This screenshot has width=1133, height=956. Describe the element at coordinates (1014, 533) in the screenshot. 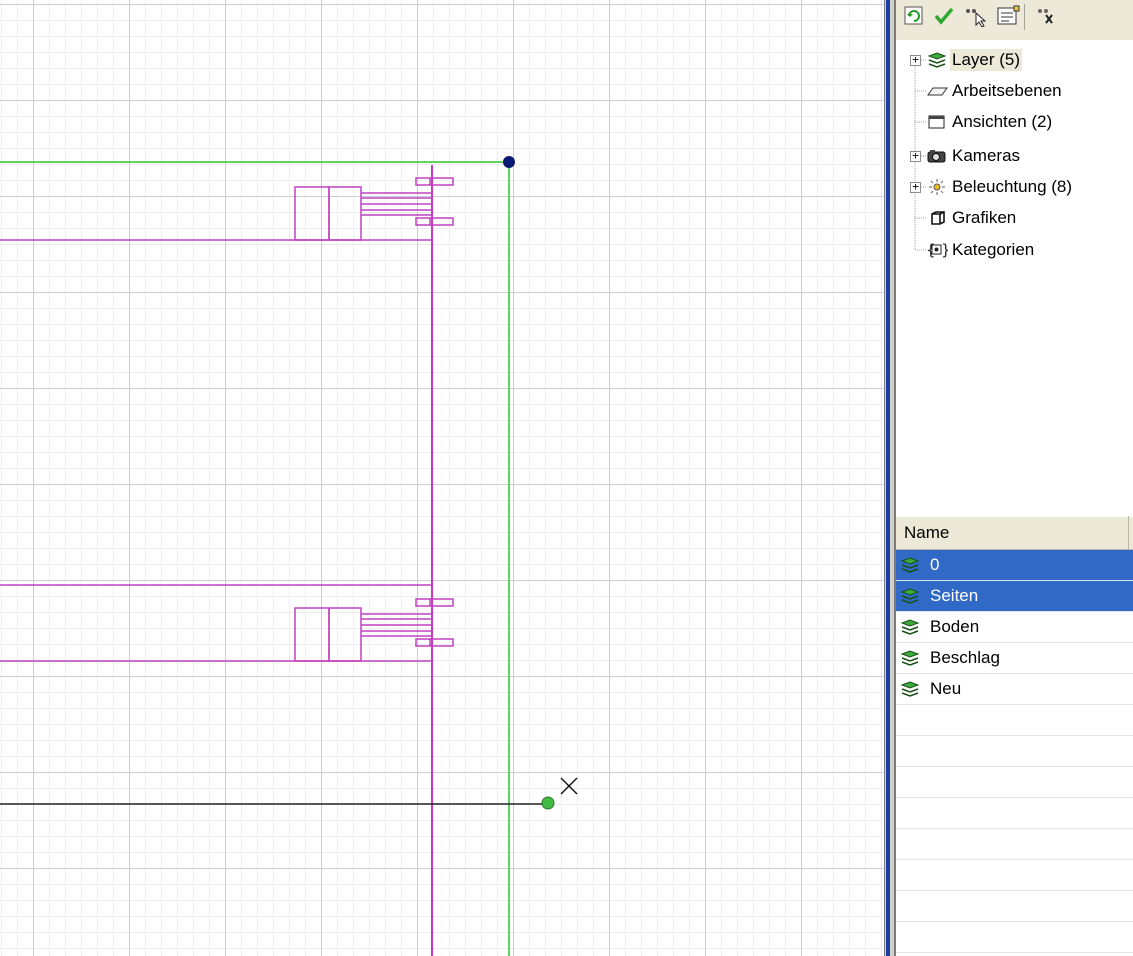

I see `column-header-name: Name` at that location.